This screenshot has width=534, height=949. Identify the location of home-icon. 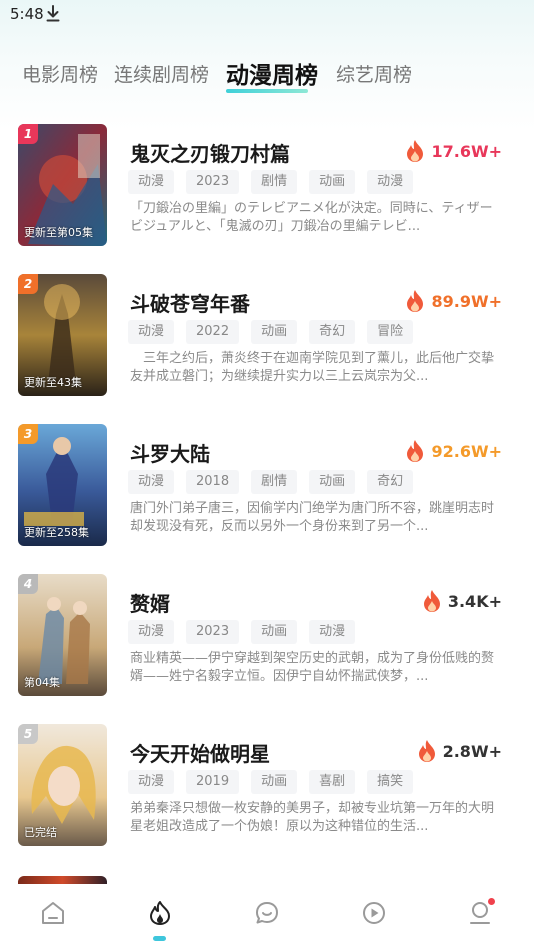
(53, 913).